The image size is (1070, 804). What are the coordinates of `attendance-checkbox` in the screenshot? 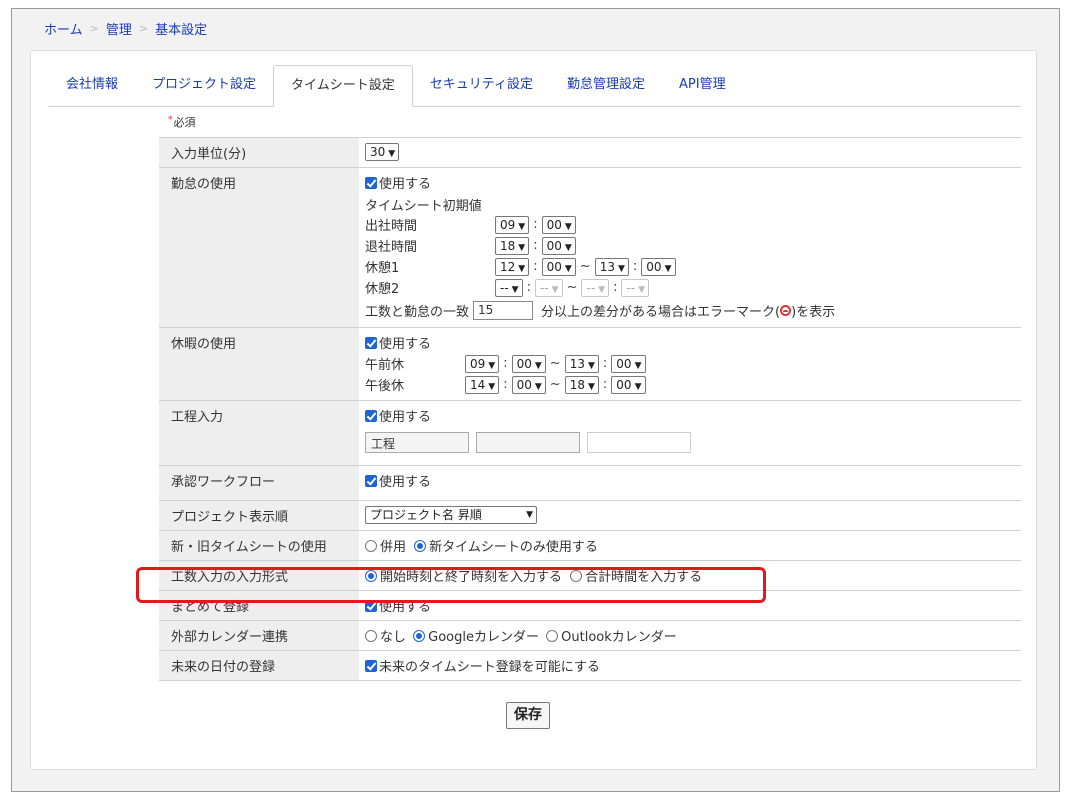 It's located at (371, 183).